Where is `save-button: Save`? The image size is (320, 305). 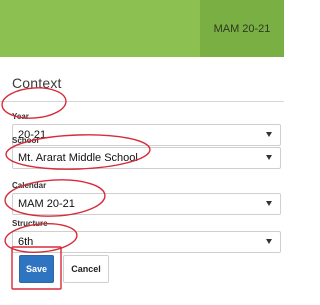
save-button: Save is located at coordinates (36, 269).